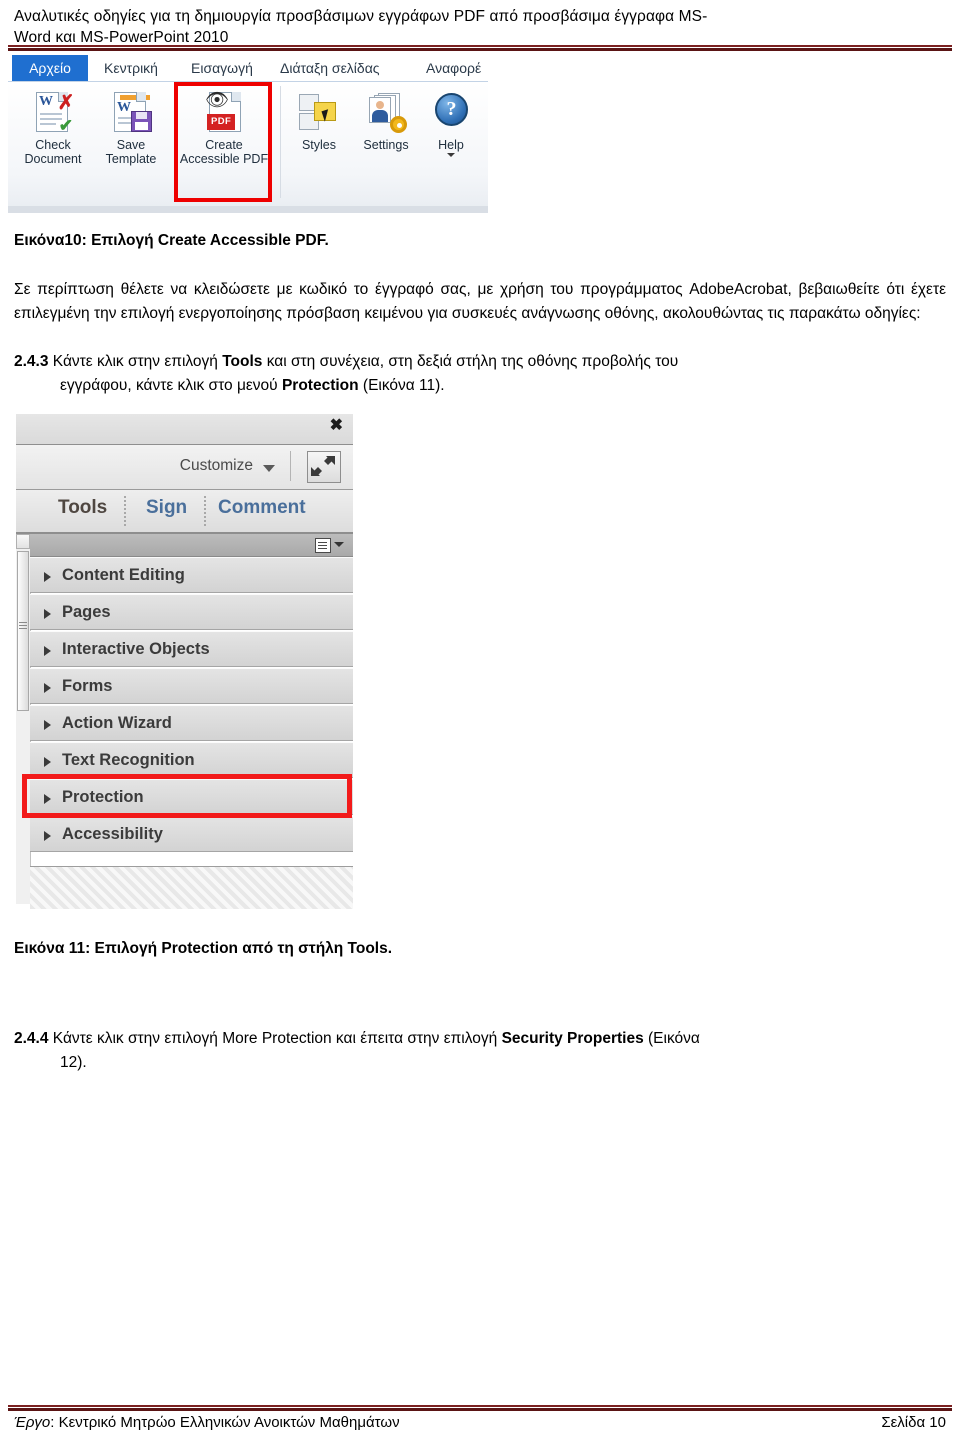 This screenshot has width=960, height=1446. Describe the element at coordinates (242, 361) in the screenshot. I see `step-bold-tools: Tools` at that location.